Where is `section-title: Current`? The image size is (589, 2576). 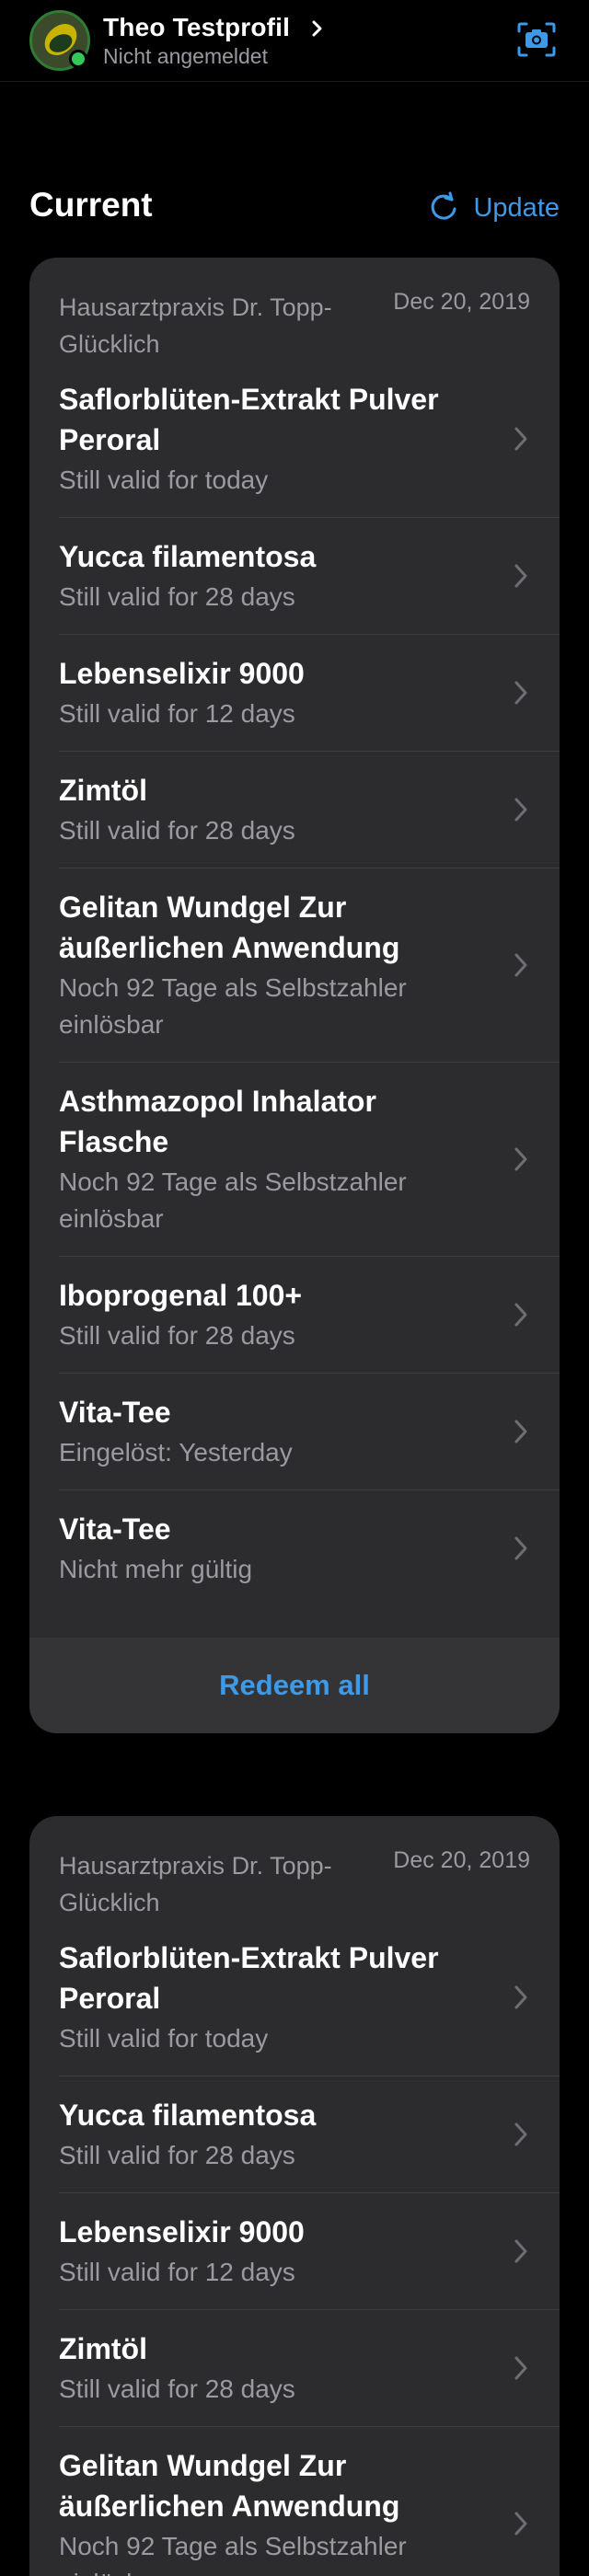
section-title: Current is located at coordinates (91, 205).